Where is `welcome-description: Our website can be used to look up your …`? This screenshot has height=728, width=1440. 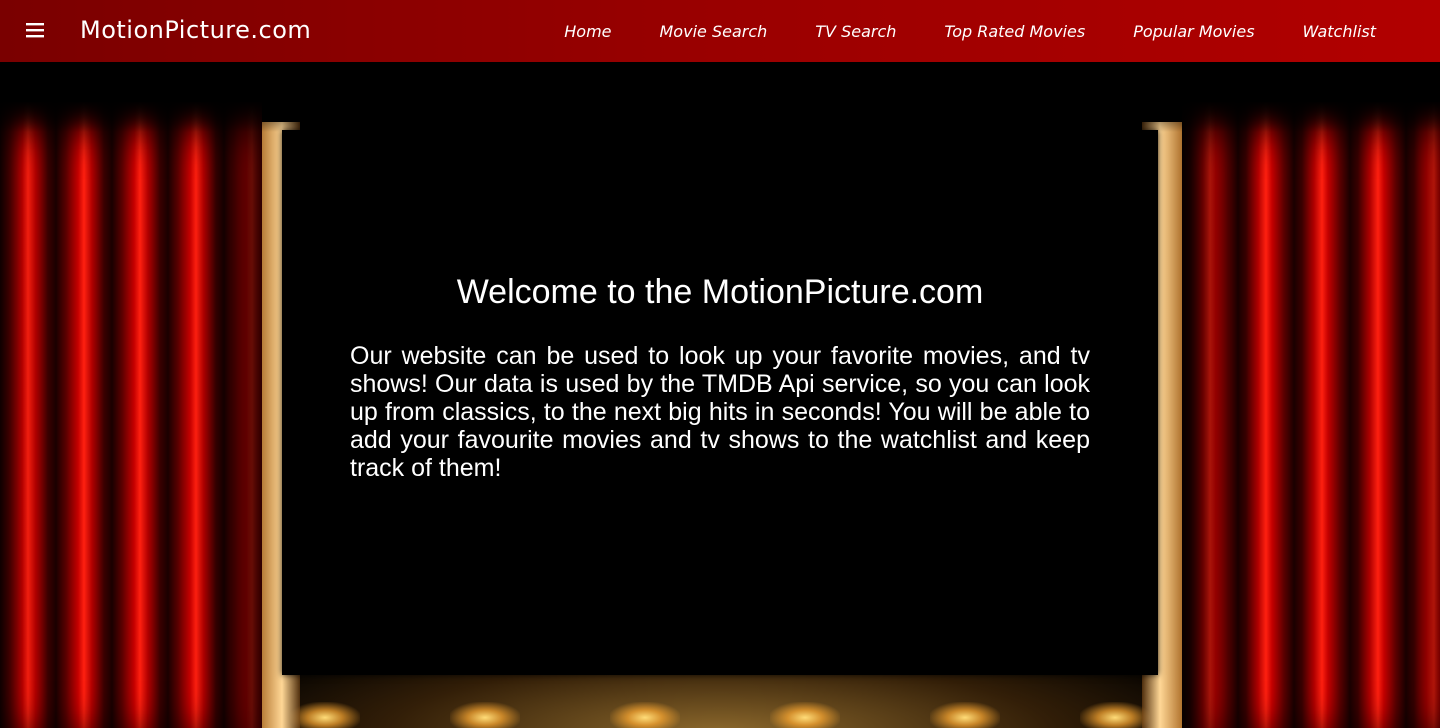
welcome-description: Our website can be used to look up your … is located at coordinates (720, 412).